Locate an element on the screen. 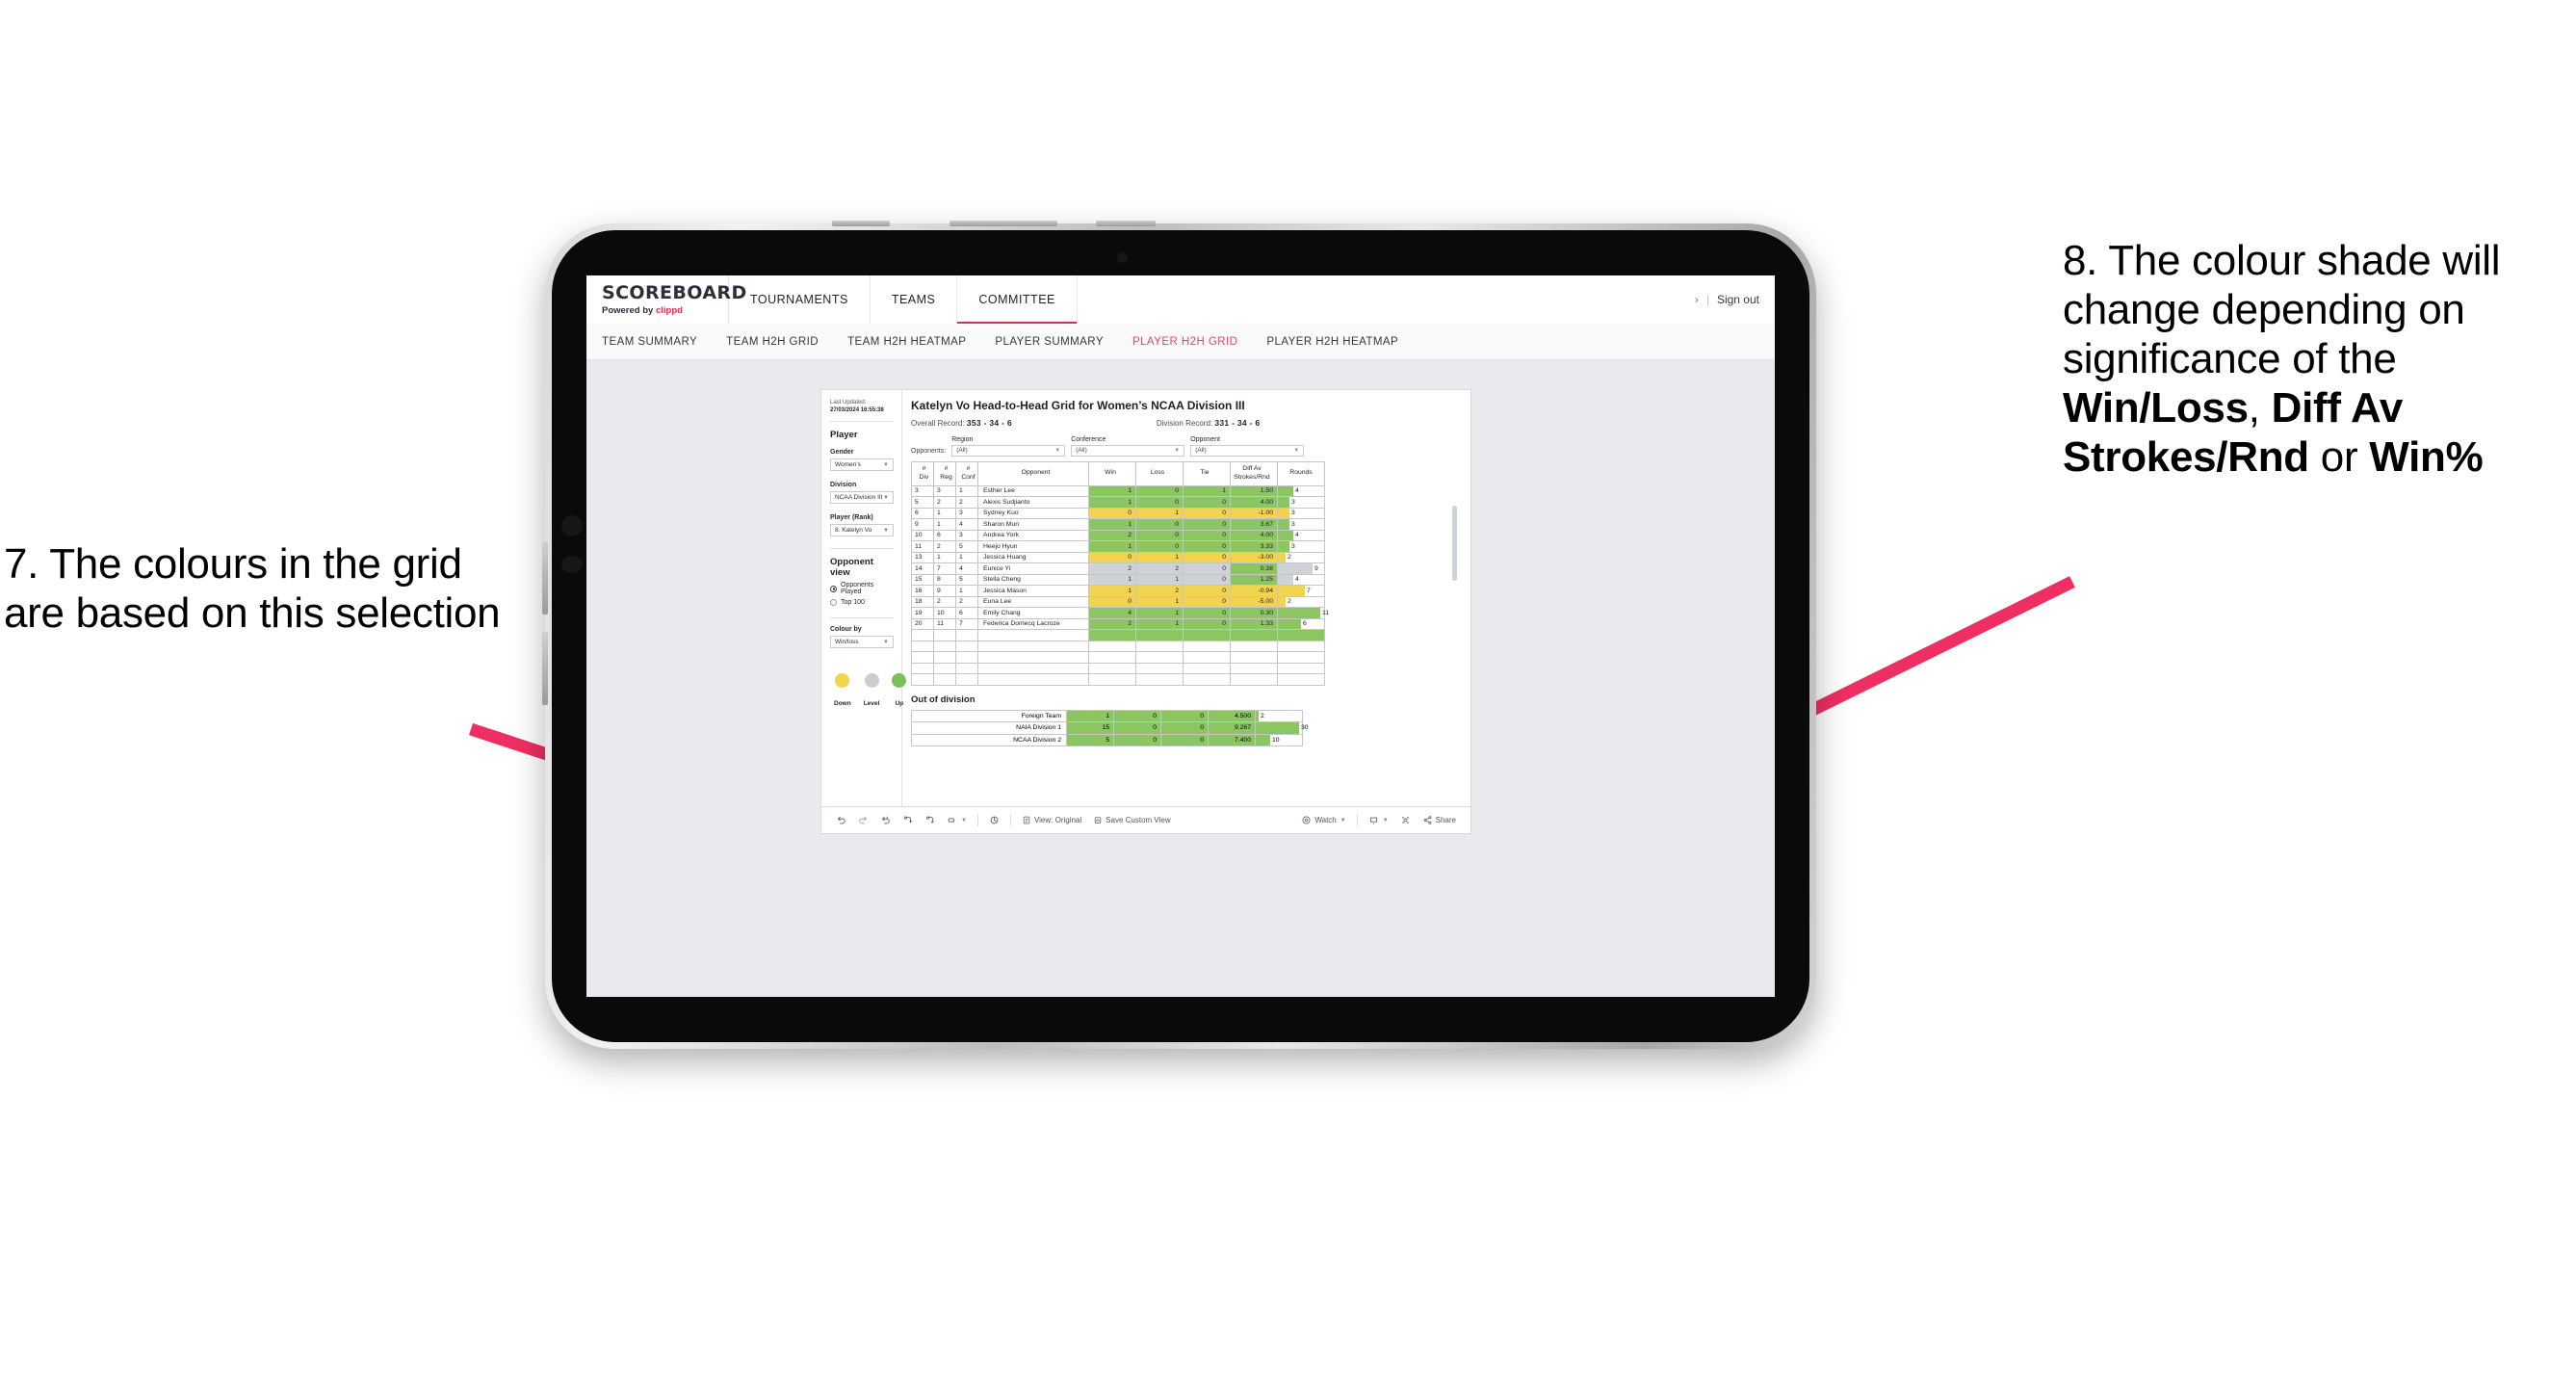 The width and height of the screenshot is (2576, 1386). ood-cell: 5 is located at coordinates (1090, 739).